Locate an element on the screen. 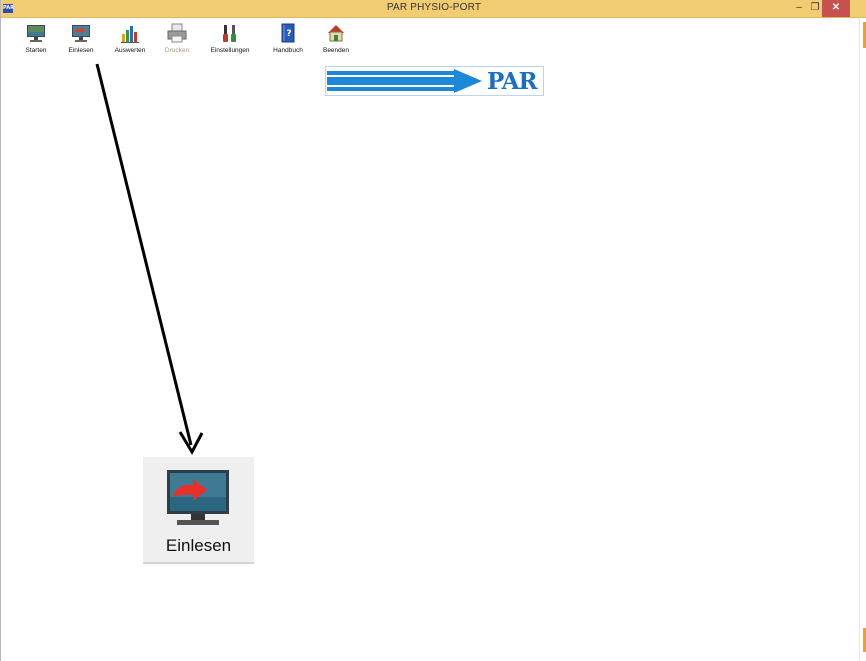 Image resolution: width=866 pixels, height=661 pixels. einlesen-zoom-callout: Einlesen is located at coordinates (198, 510).